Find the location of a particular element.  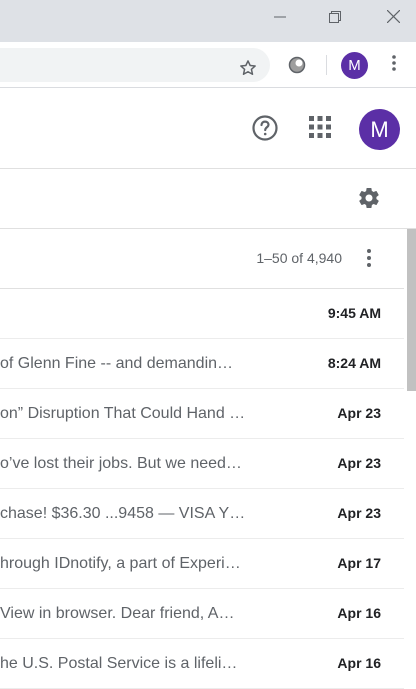

help-icon is located at coordinates (265, 130).